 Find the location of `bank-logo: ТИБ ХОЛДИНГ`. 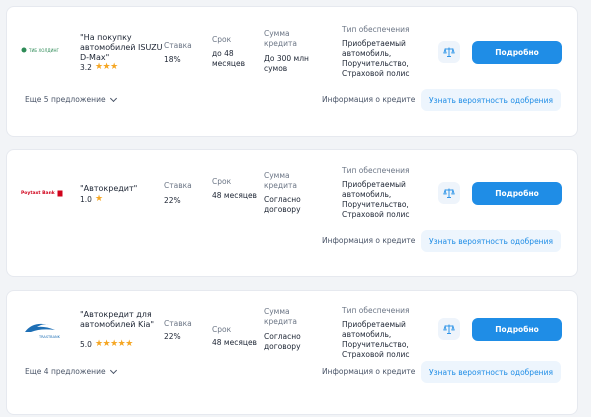

bank-logo: ТИБ ХОЛДИНГ is located at coordinates (45, 50).